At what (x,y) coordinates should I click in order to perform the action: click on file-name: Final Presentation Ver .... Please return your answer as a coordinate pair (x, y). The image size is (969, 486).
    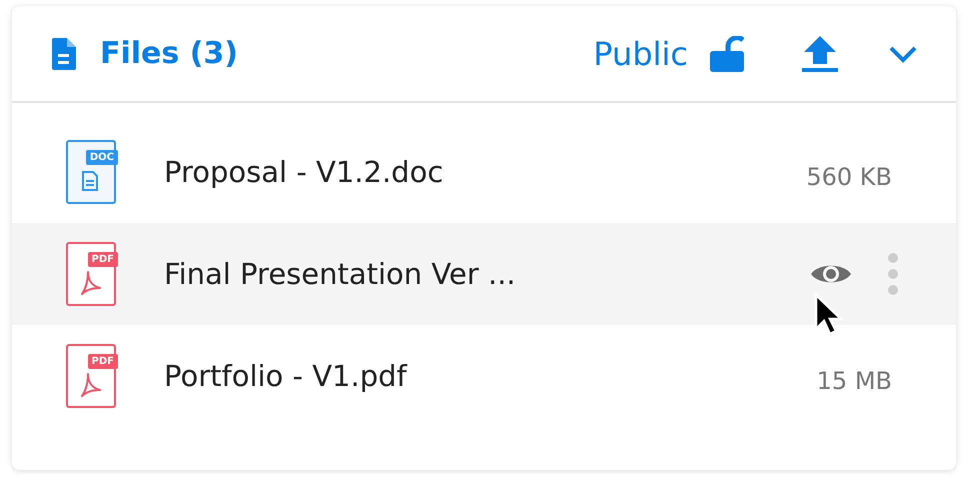
    Looking at the image, I should click on (340, 274).